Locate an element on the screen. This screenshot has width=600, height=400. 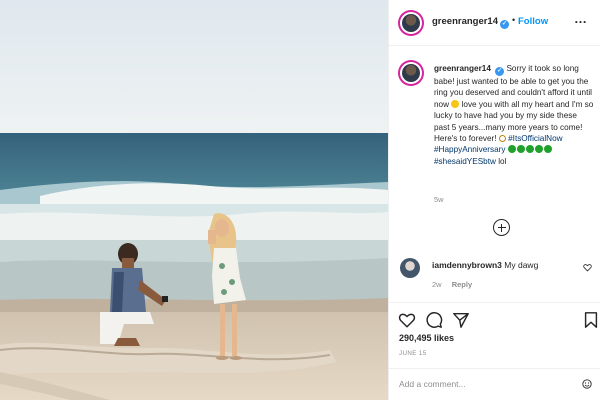
load-more-comments-button is located at coordinates (501, 227).